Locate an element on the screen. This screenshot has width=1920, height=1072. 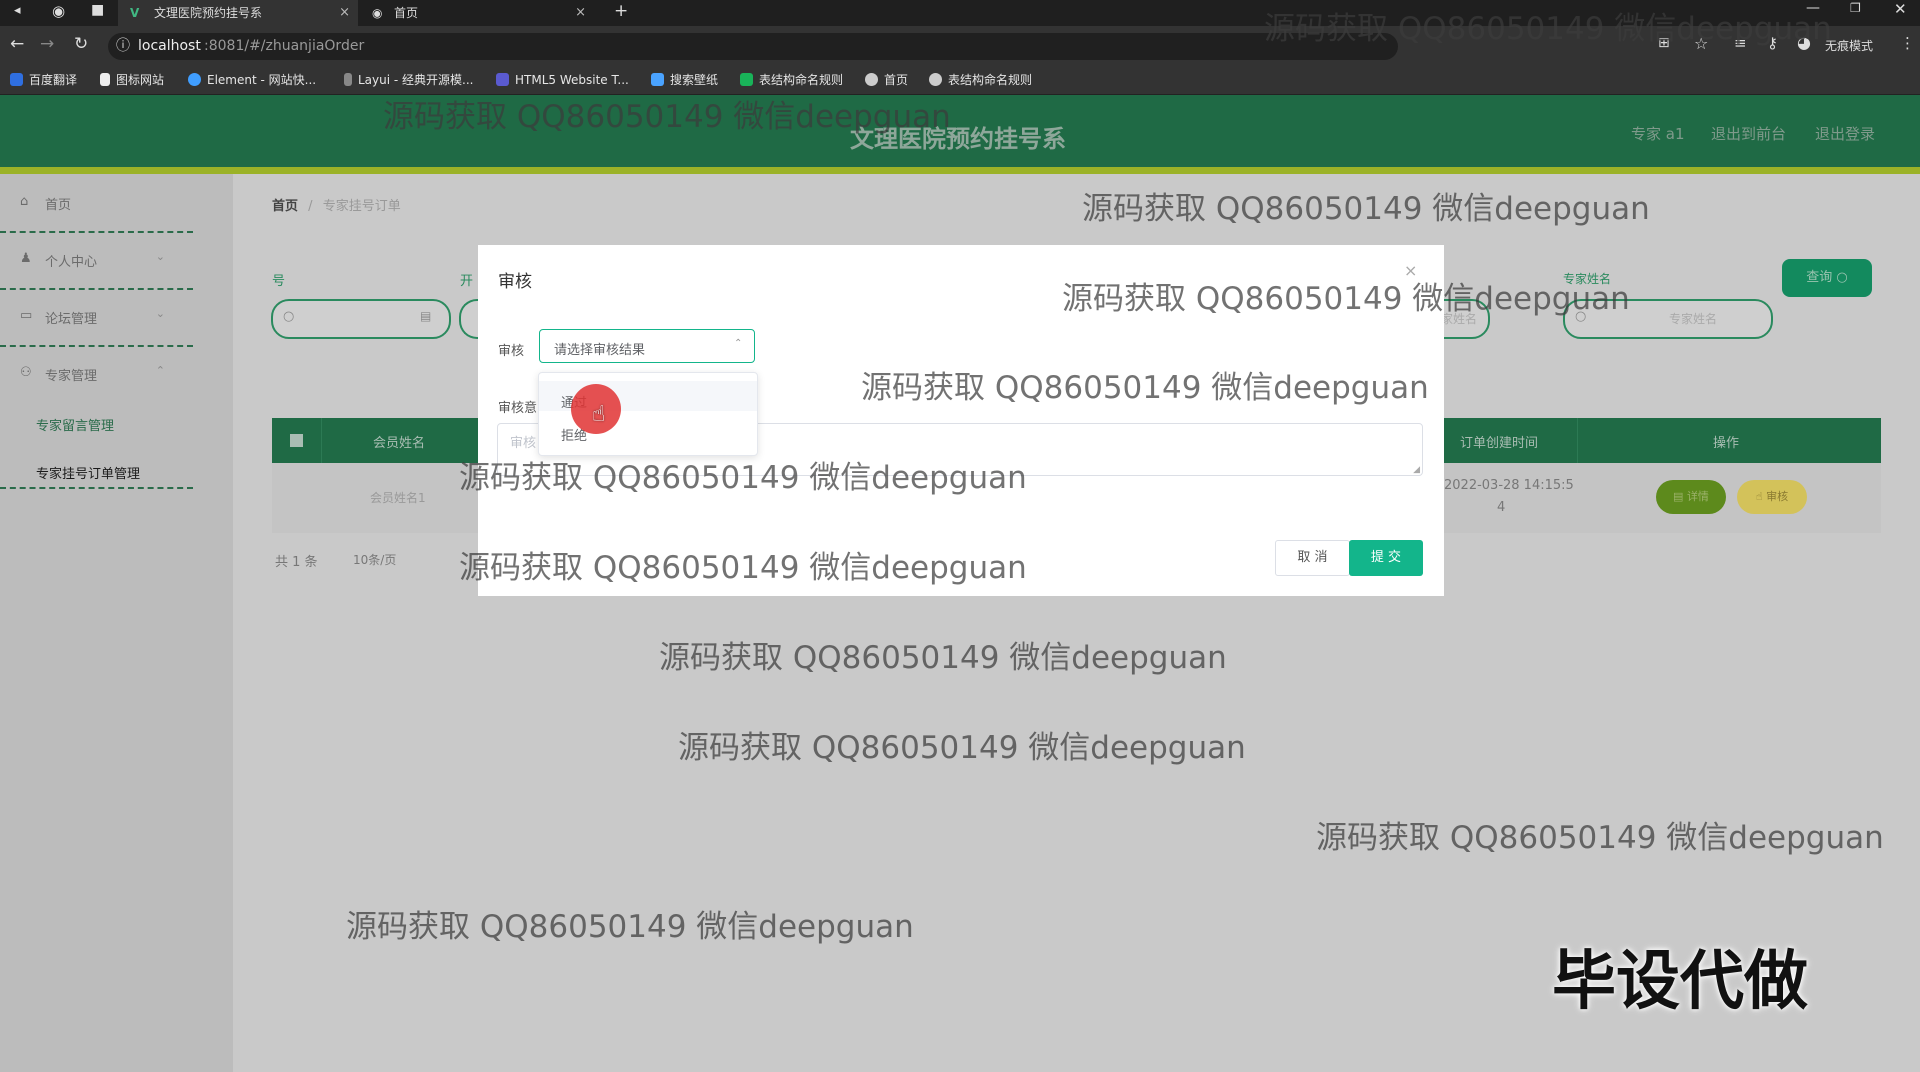
query-button: 查询 ○ is located at coordinates (1827, 278).